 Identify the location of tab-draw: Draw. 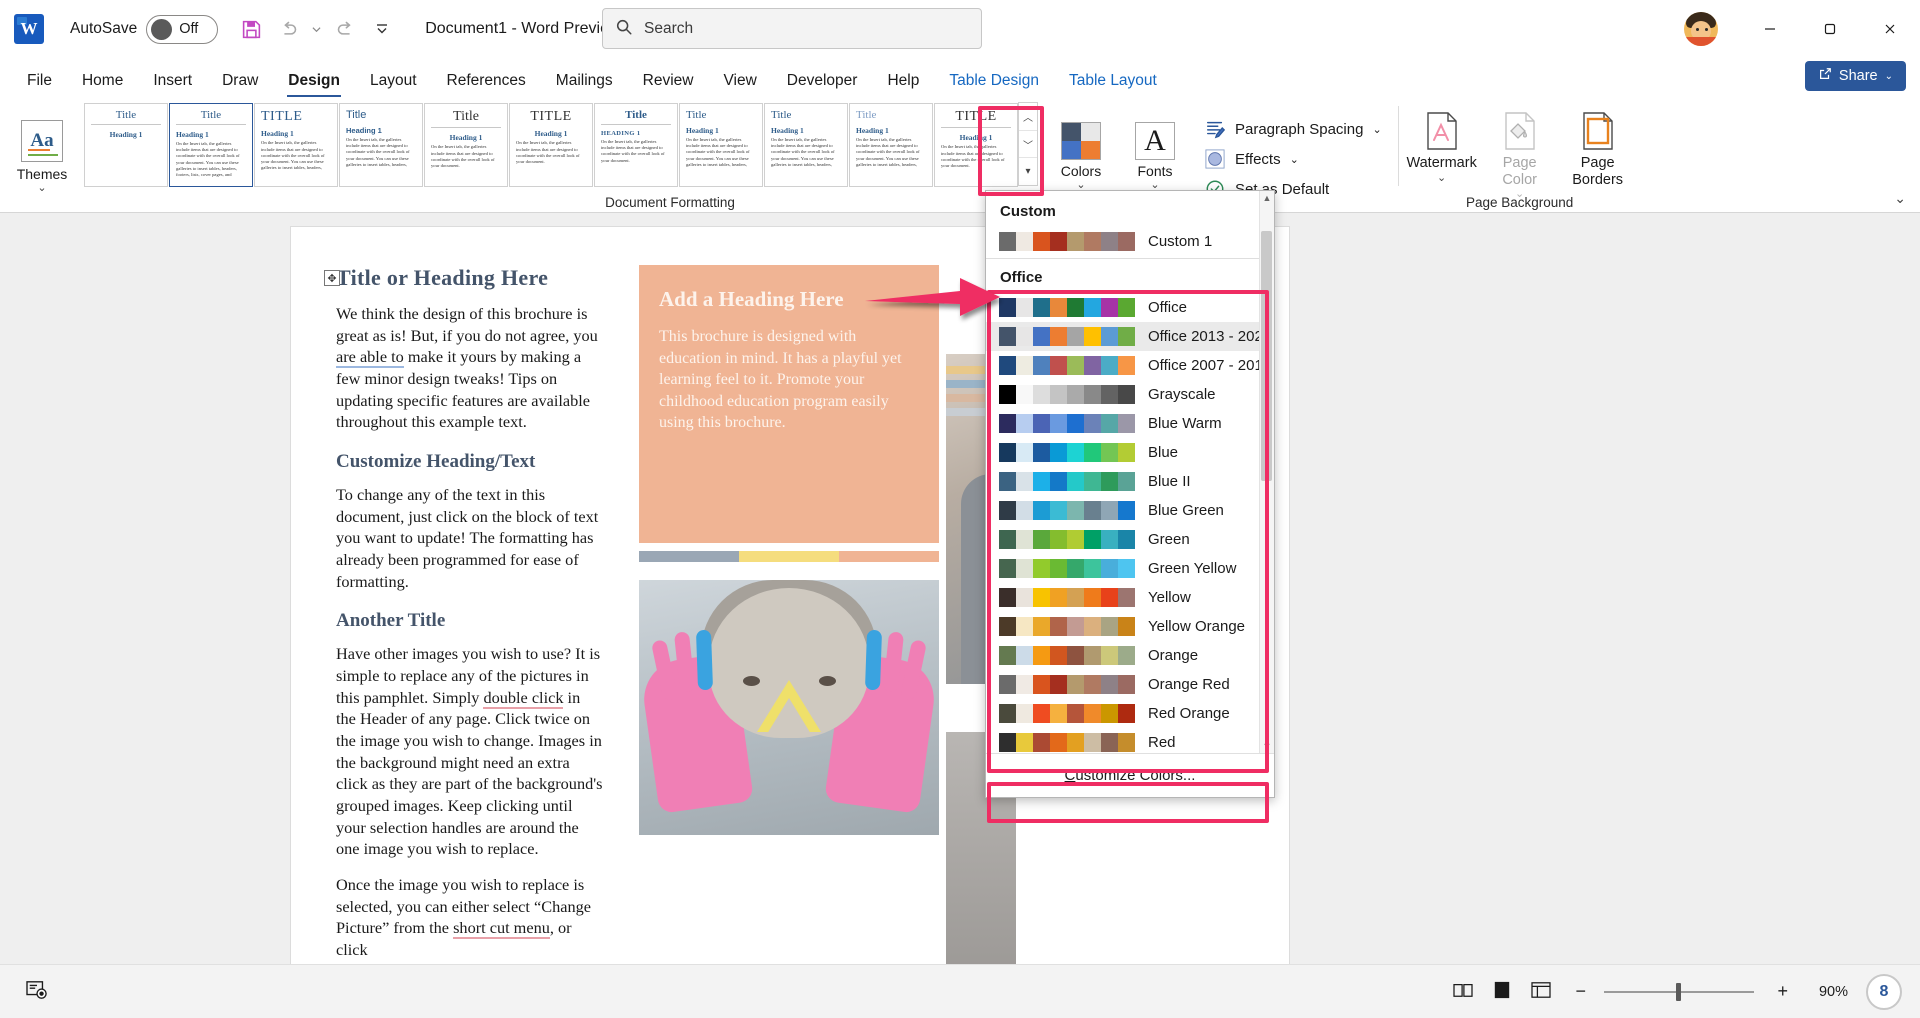
(240, 81).